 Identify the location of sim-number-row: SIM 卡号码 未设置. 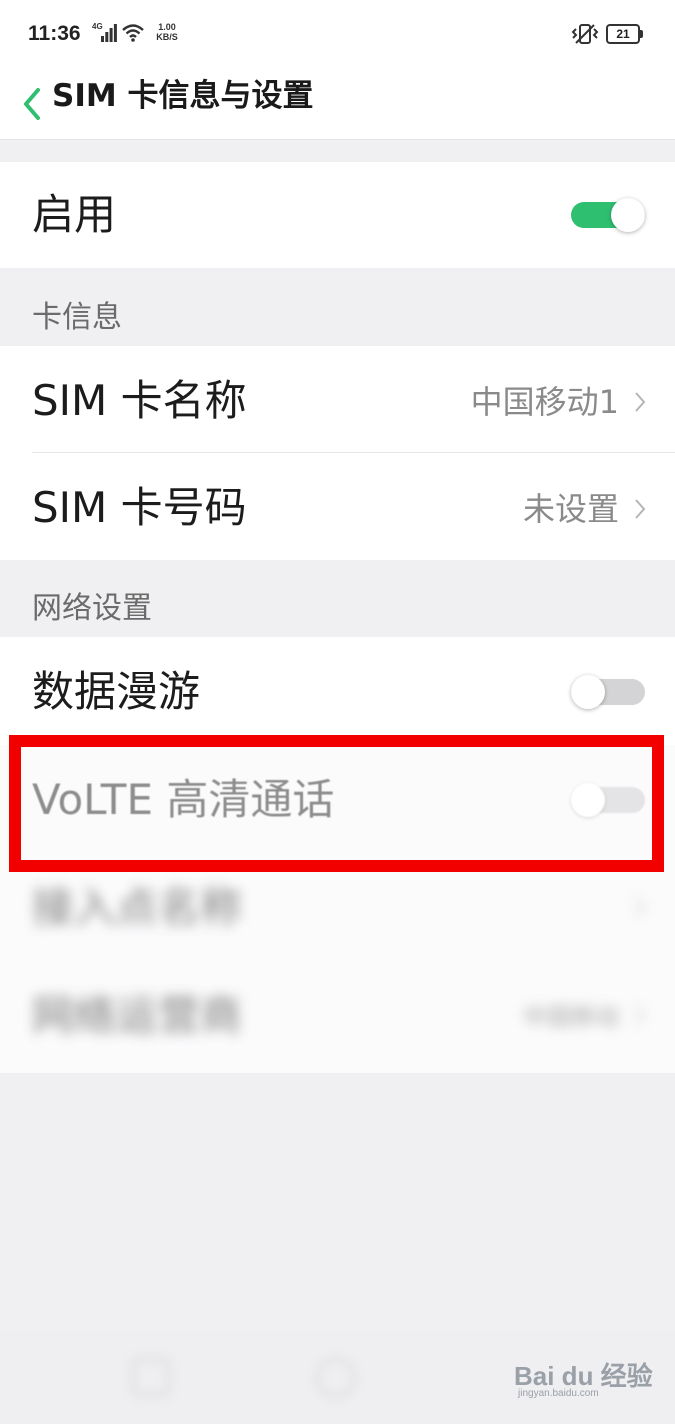
(337, 506).